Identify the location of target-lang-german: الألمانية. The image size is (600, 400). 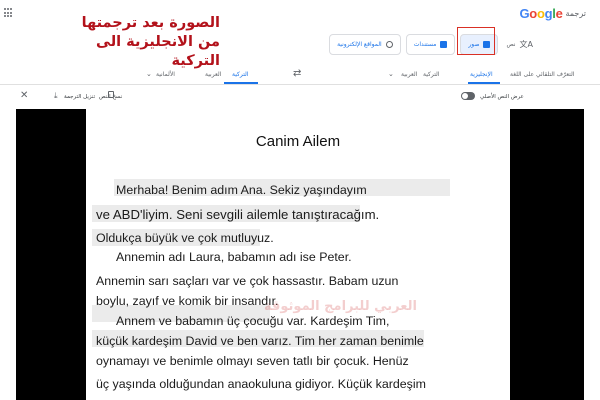
(165, 74).